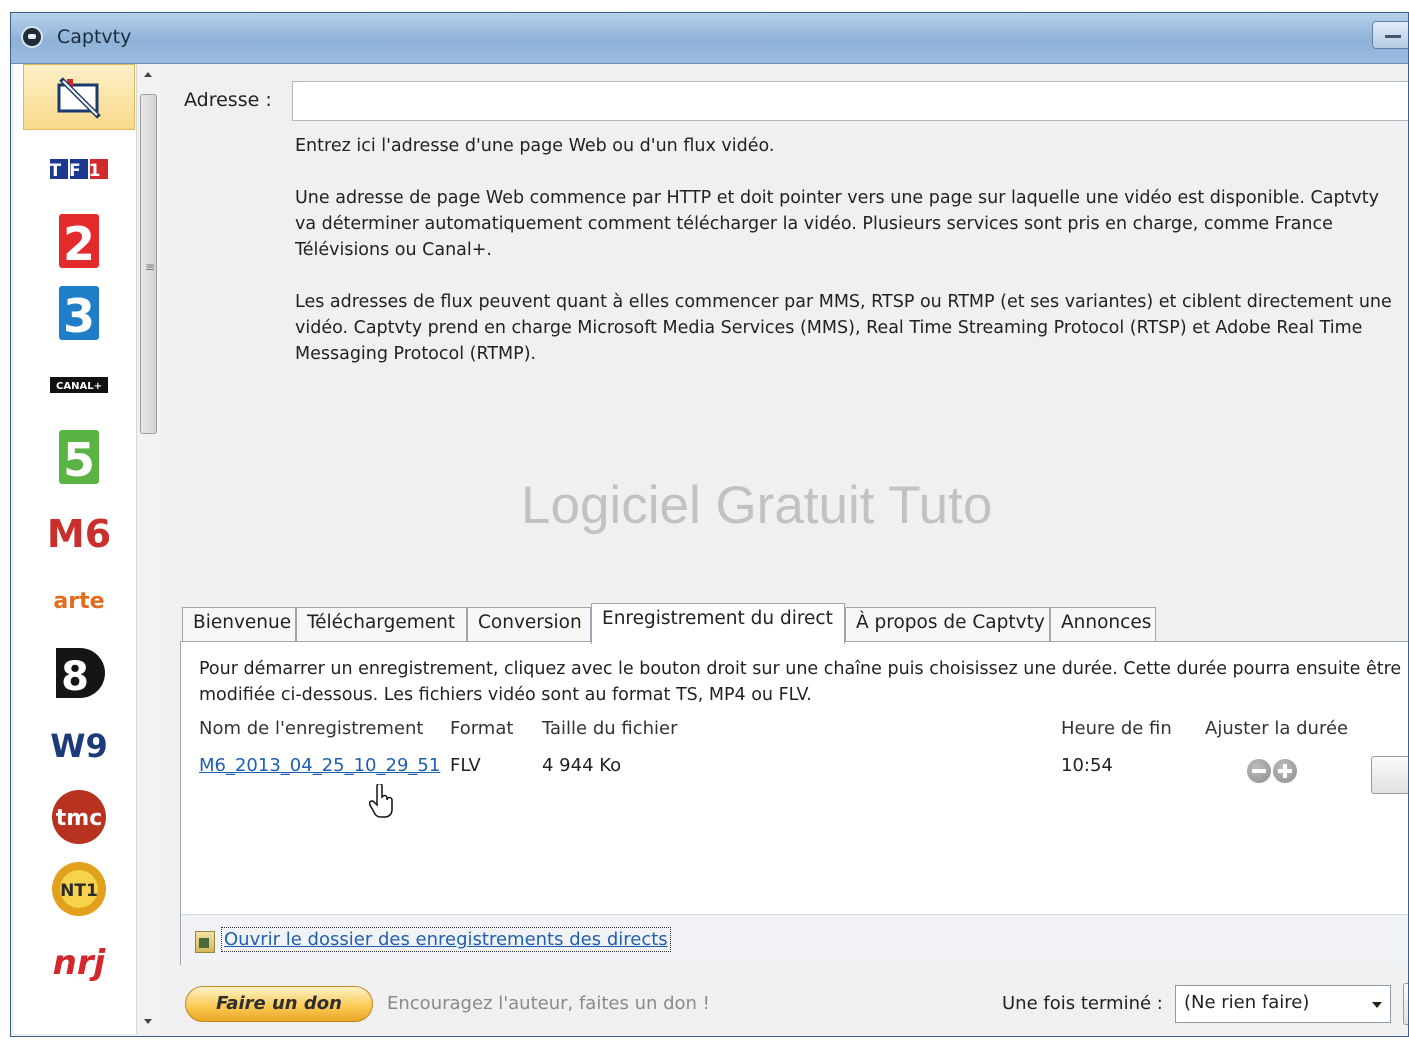 This screenshot has height=1041, width=1409. I want to click on channel-canalplus: CANAL+, so click(79, 385).